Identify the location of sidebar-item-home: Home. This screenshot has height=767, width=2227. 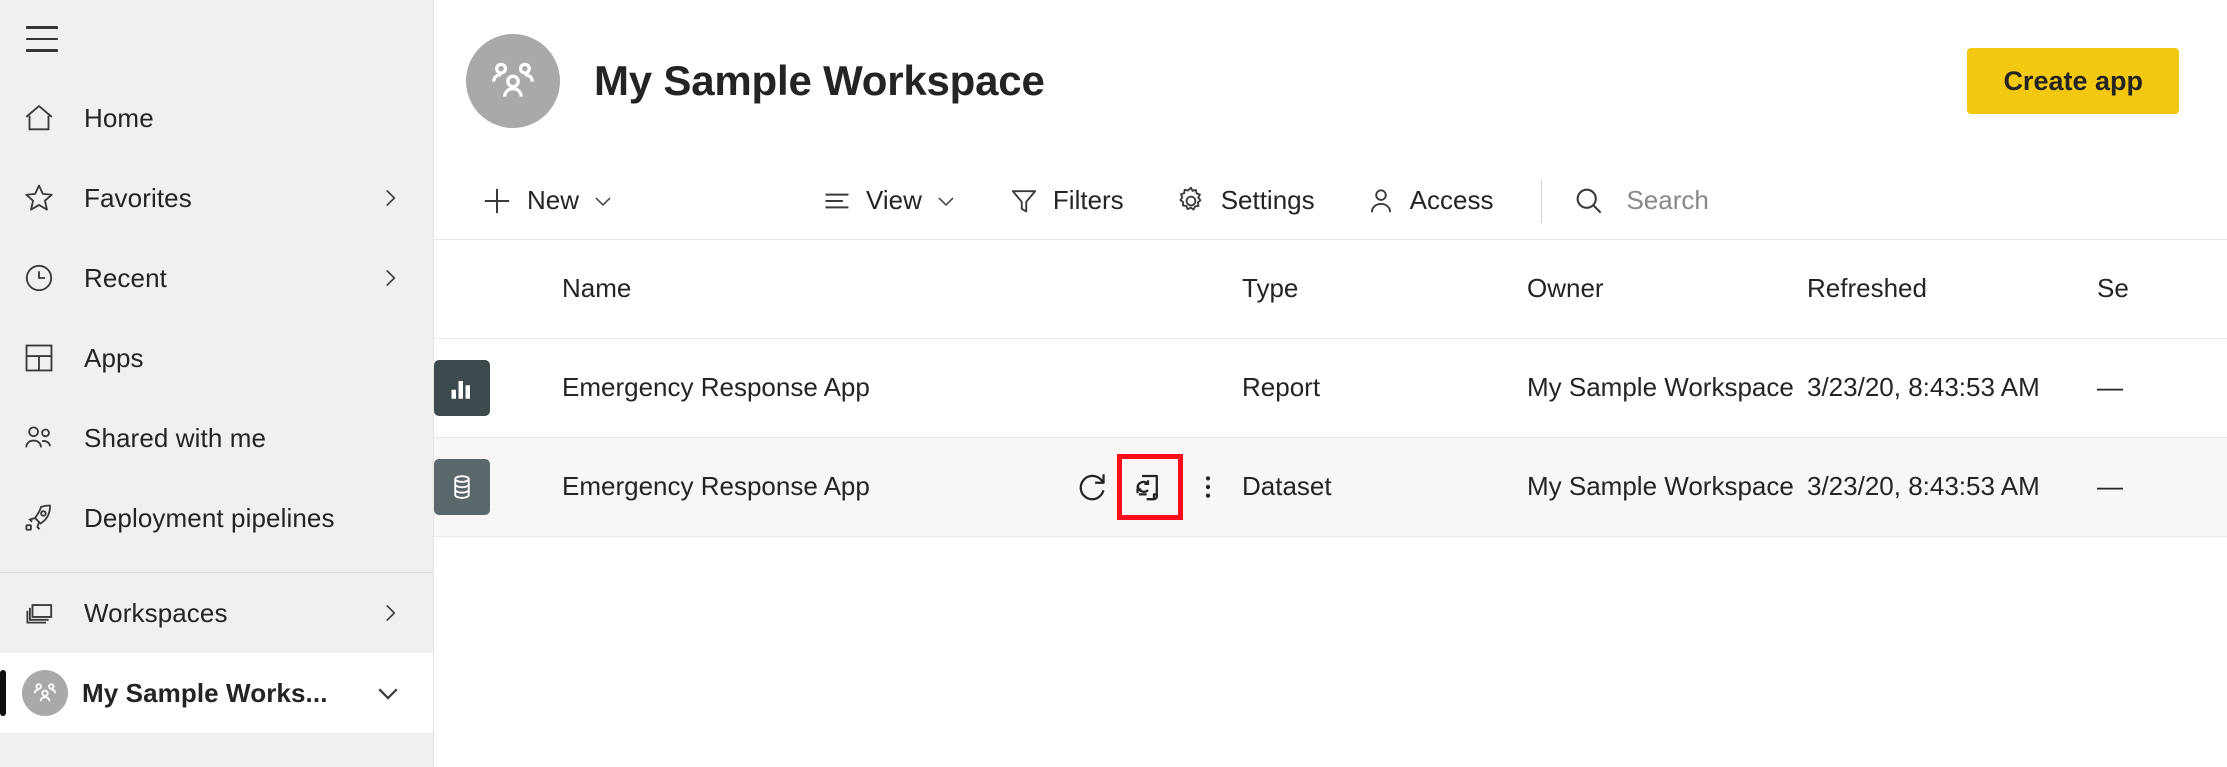
(216, 118).